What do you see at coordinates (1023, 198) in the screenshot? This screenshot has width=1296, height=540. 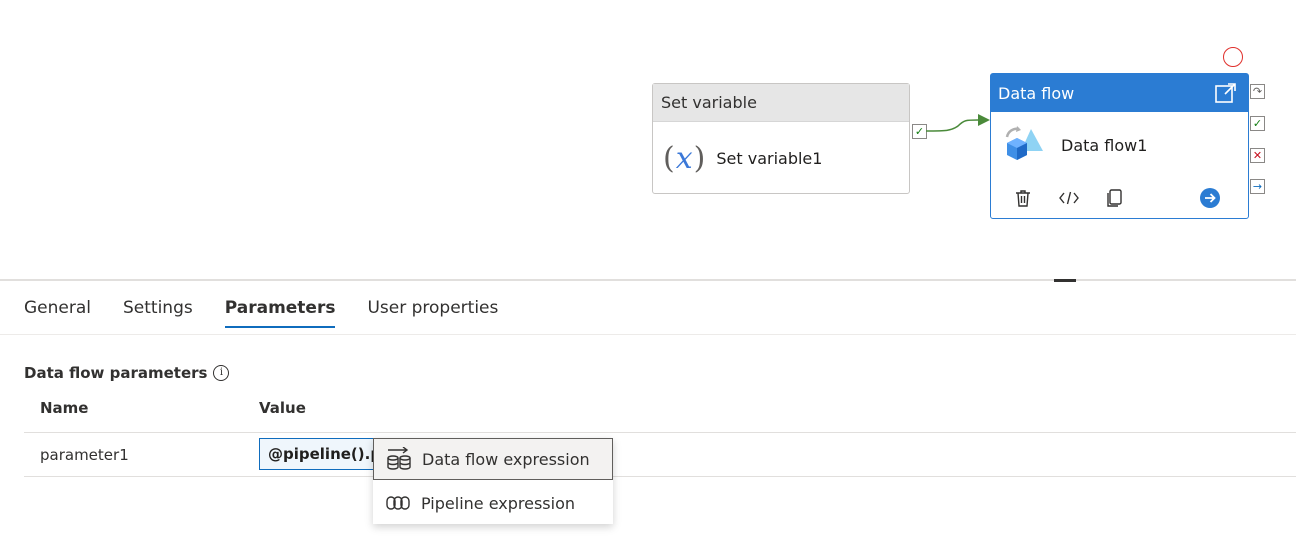 I see `delete-icon` at bounding box center [1023, 198].